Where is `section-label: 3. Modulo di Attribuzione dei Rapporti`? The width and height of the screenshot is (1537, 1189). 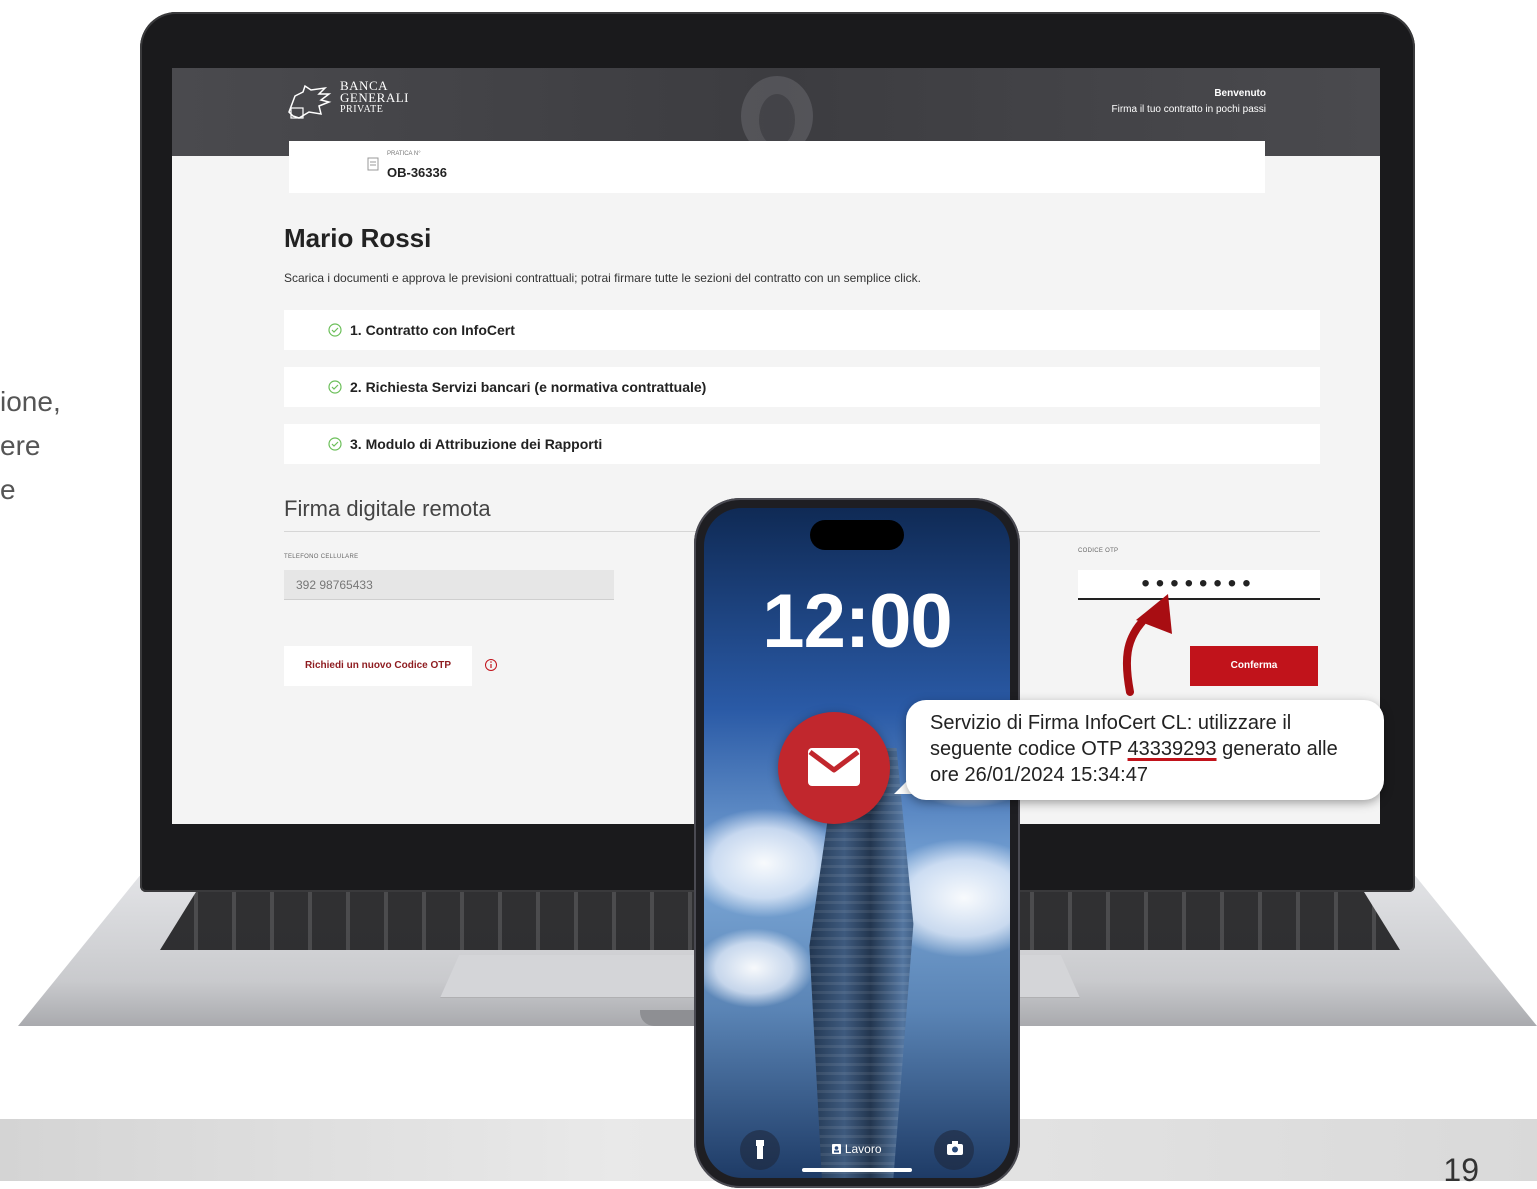 section-label: 3. Modulo di Attribuzione dei Rapporti is located at coordinates (476, 444).